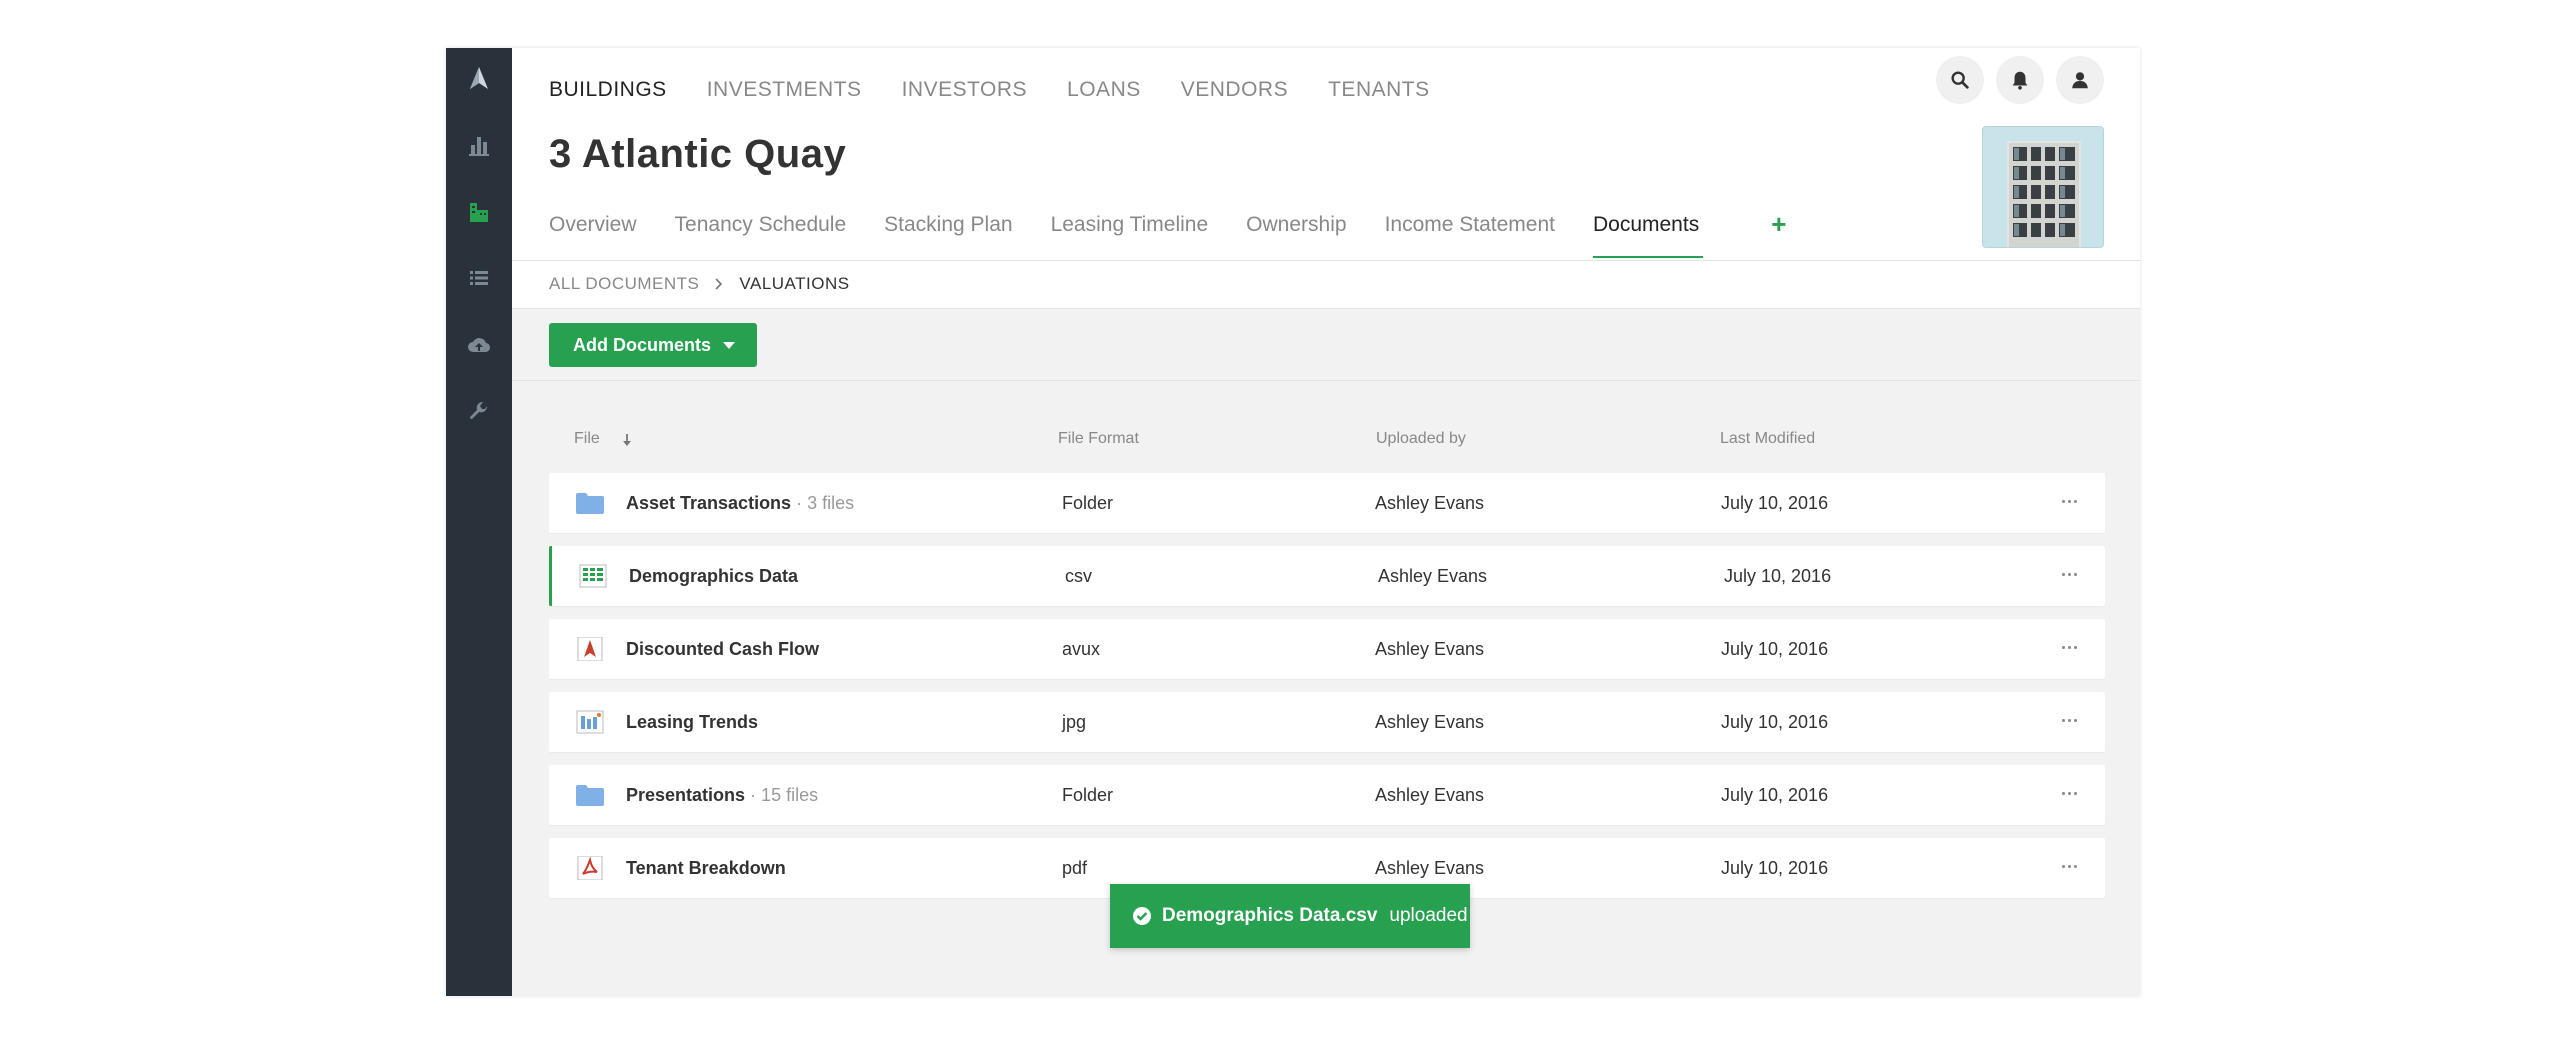  Describe the element at coordinates (1098, 439) in the screenshot. I see `header-file-format: File Format` at that location.